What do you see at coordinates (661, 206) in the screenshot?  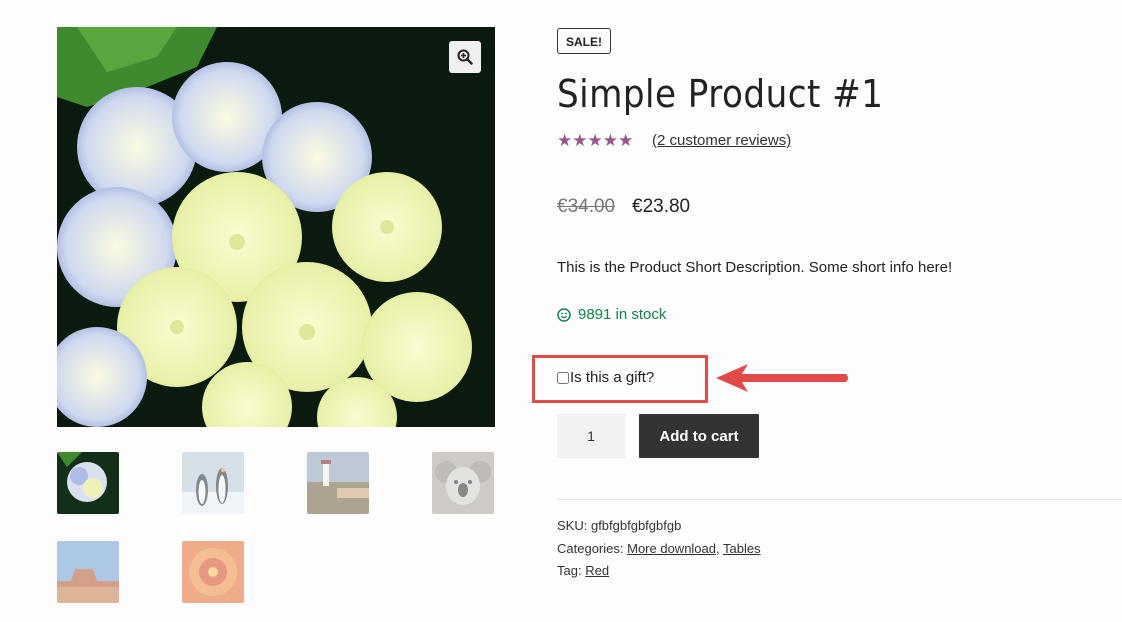 I see `sale-price: €23.80` at bounding box center [661, 206].